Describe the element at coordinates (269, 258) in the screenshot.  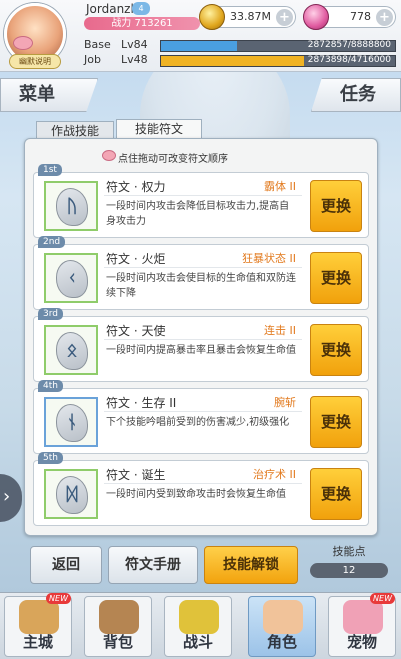
I see `rune-effect-tag: 狂暴状态 II` at that location.